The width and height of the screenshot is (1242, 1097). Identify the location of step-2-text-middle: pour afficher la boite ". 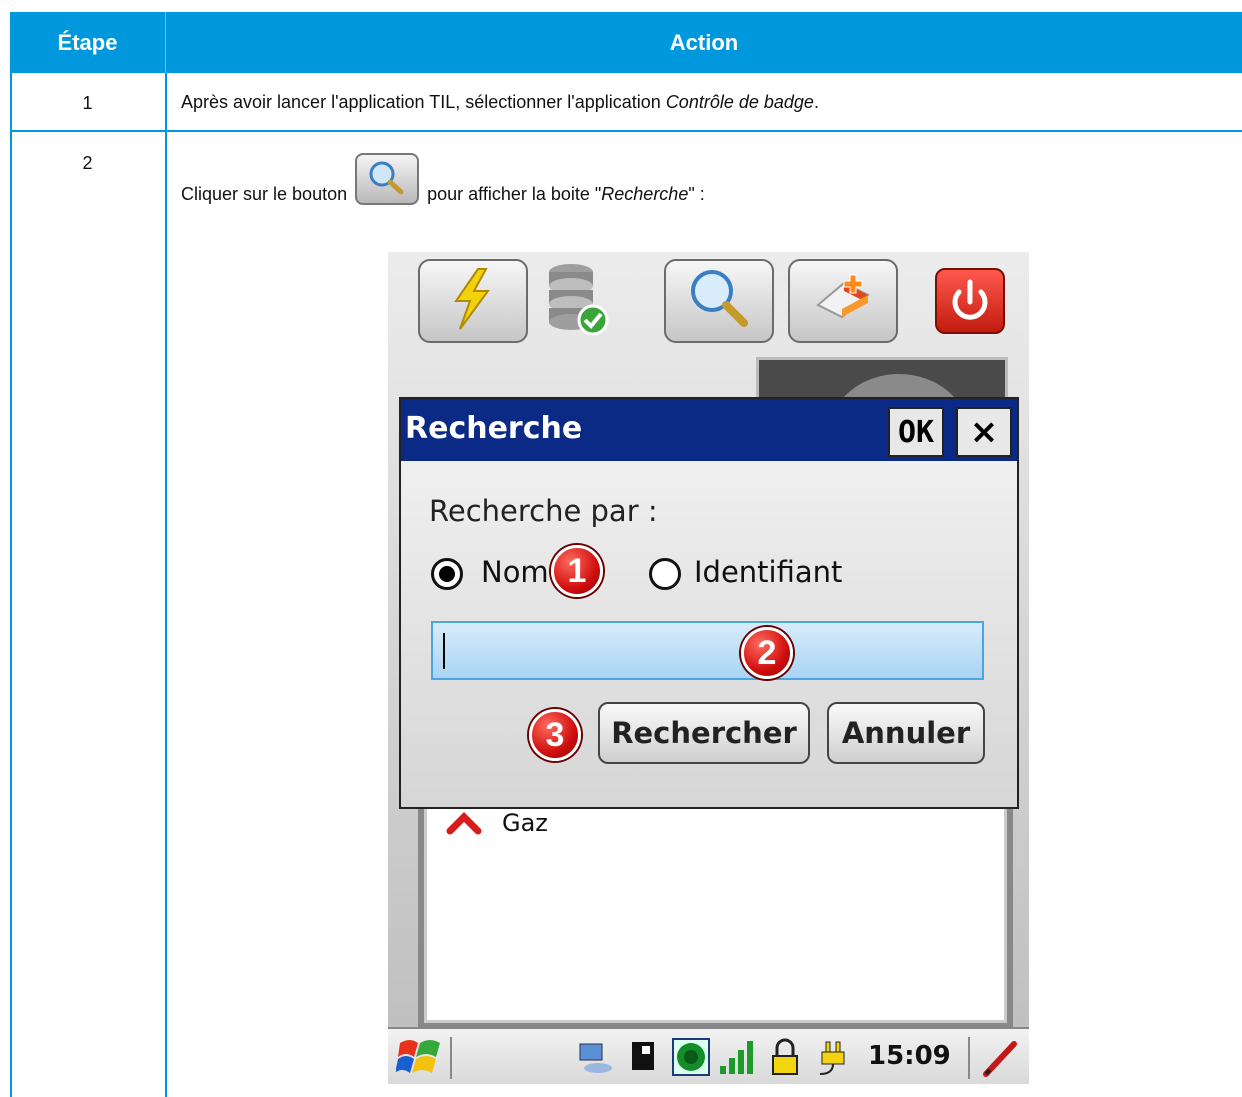
(514, 193).